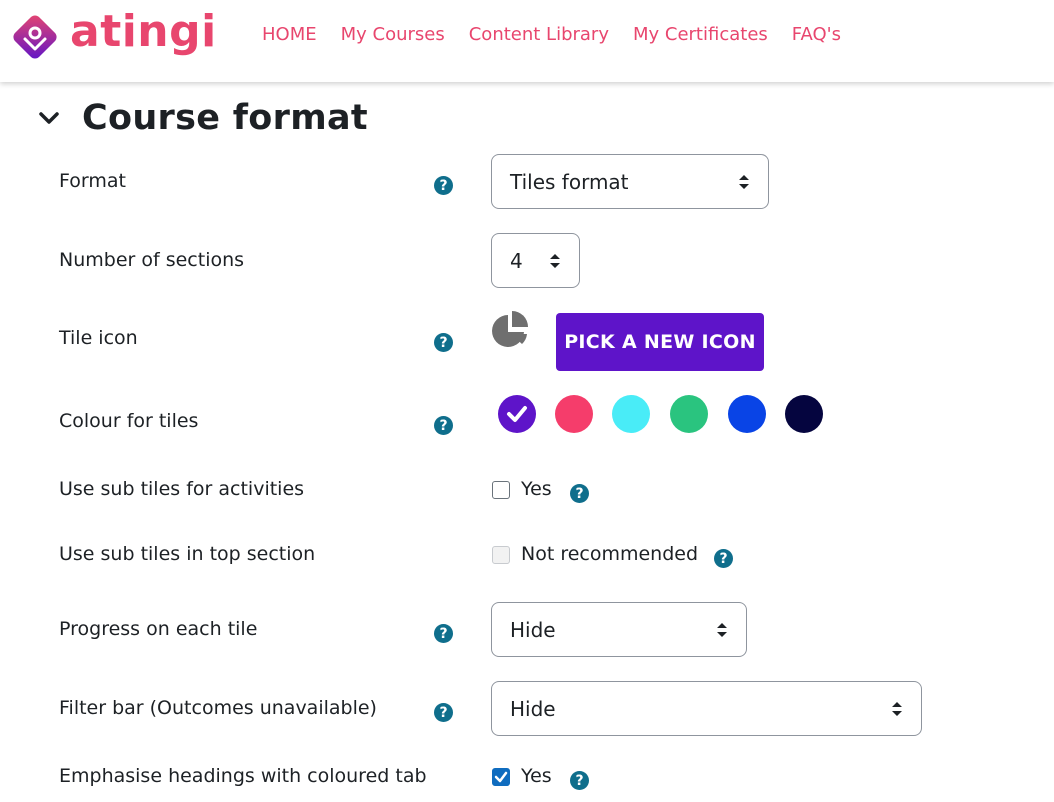 The image size is (1054, 802). What do you see at coordinates (182, 489) in the screenshot?
I see `sub-tiles-activities-label: Use sub tiles for activities` at bounding box center [182, 489].